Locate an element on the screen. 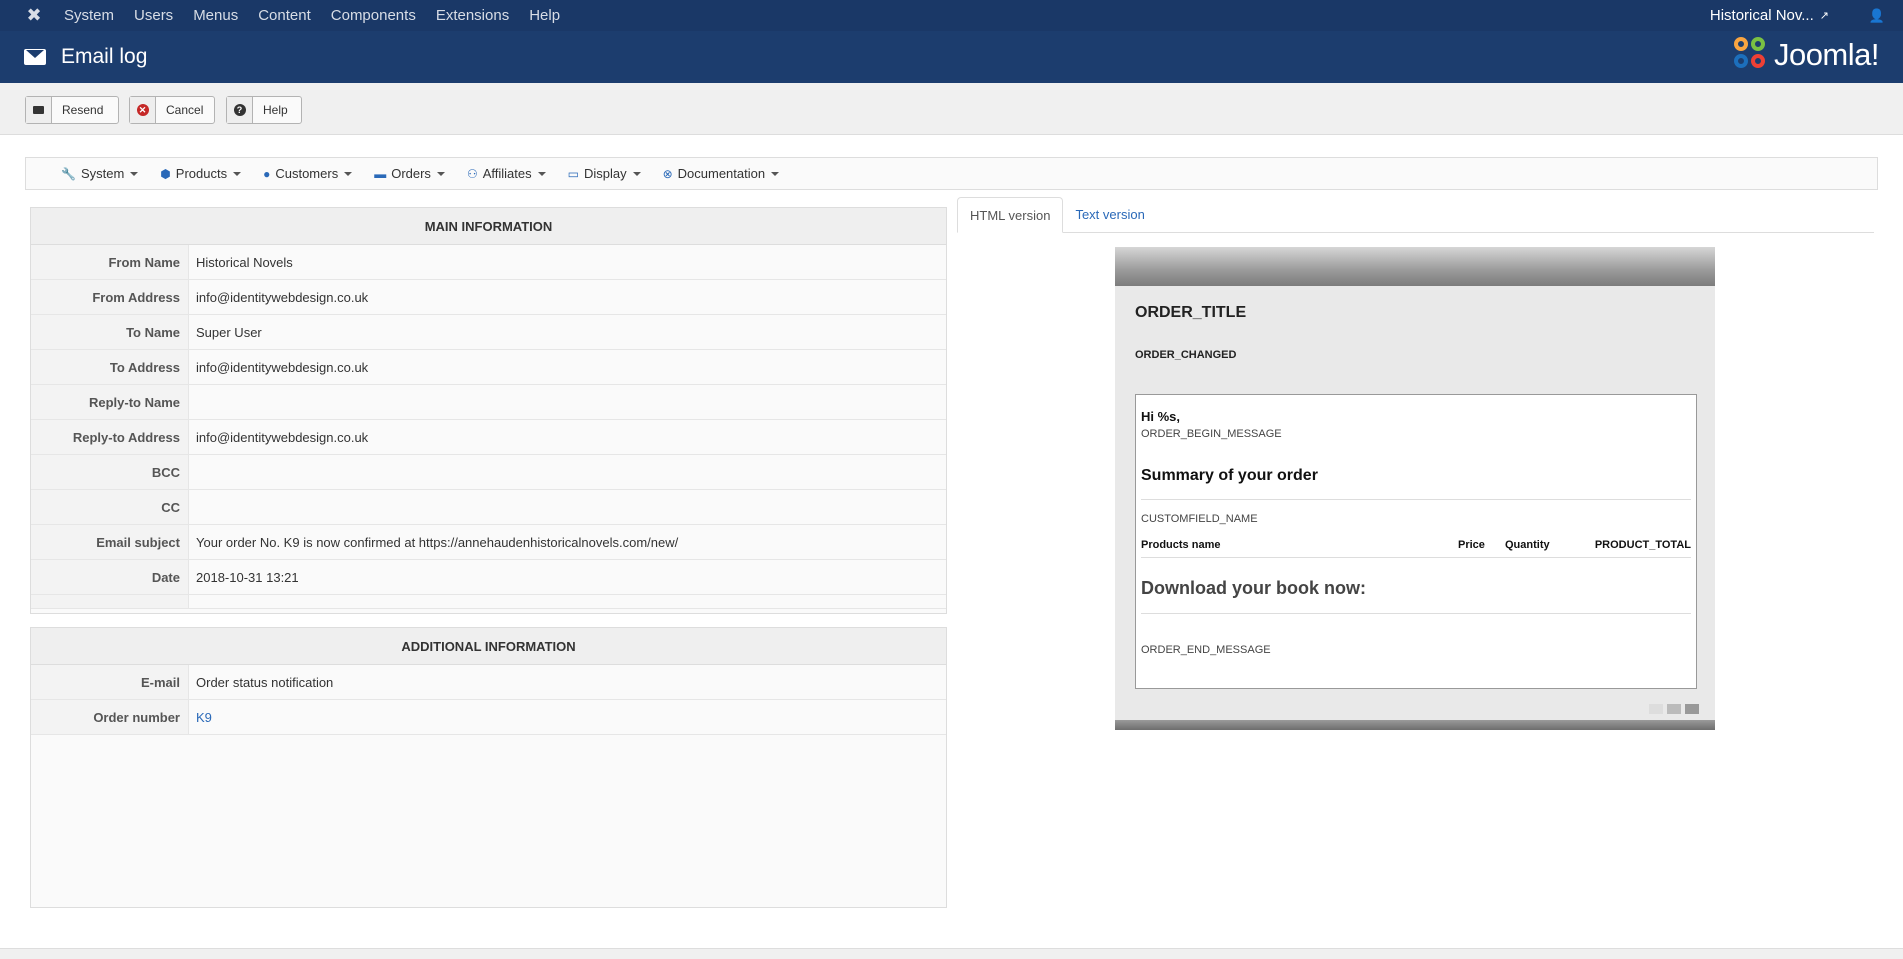 Image resolution: width=1903 pixels, height=959 pixels. credit-card-icon: ▬ is located at coordinates (380, 173).